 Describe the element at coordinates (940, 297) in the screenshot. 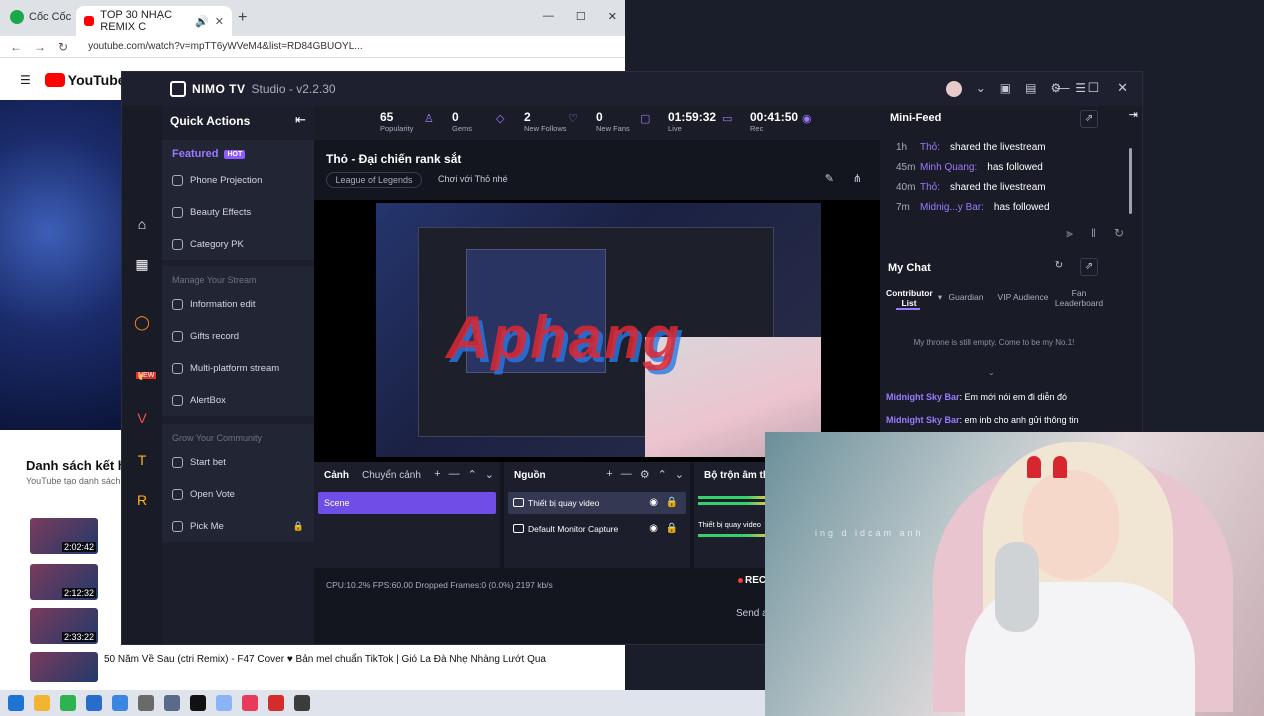

I see `chevron-down-icon: ▾` at that location.